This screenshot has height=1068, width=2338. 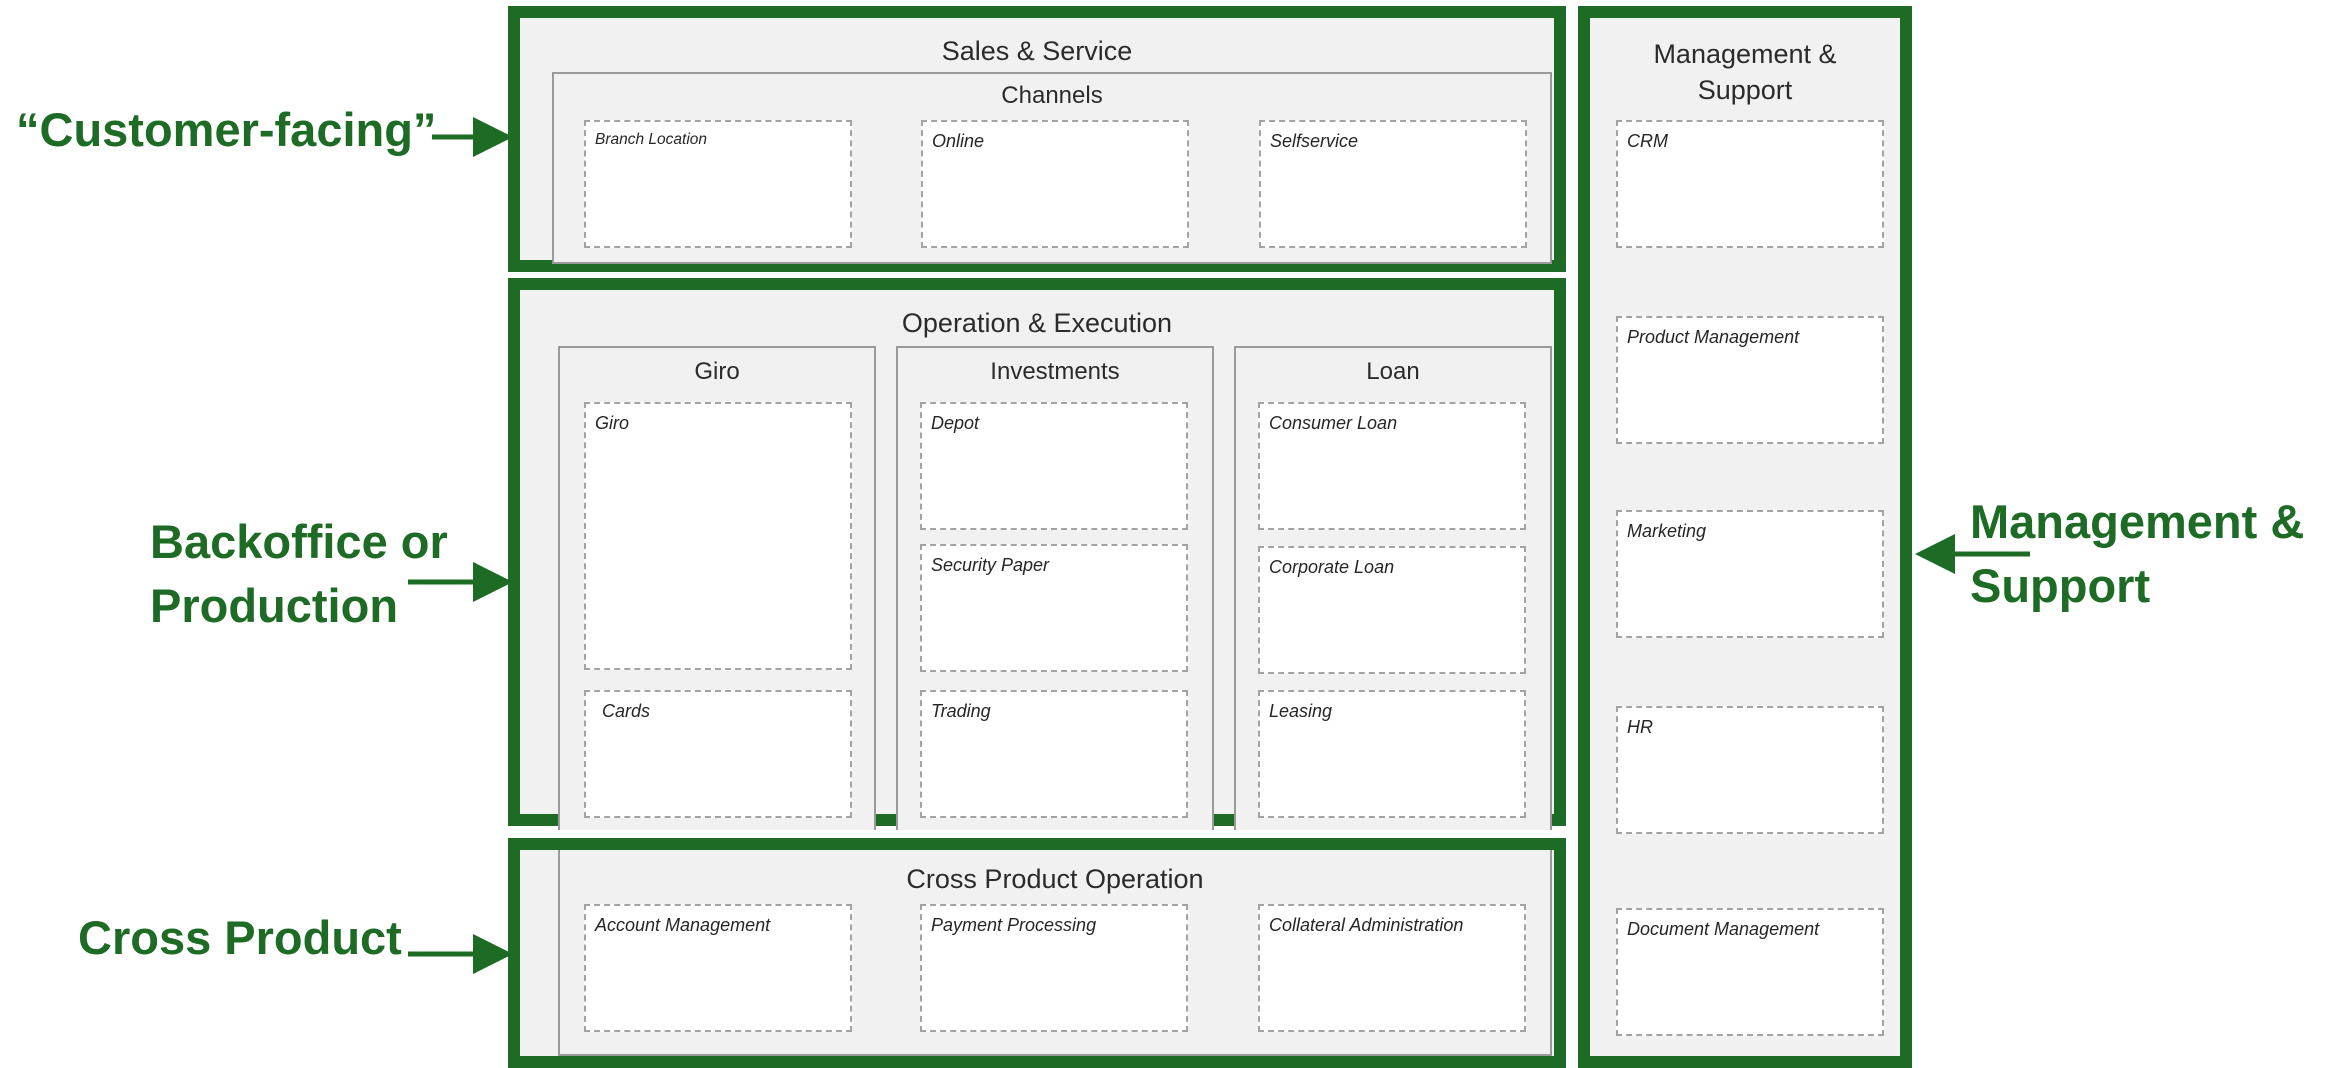 What do you see at coordinates (1667, 531) in the screenshot?
I see `box-label: Marketing` at bounding box center [1667, 531].